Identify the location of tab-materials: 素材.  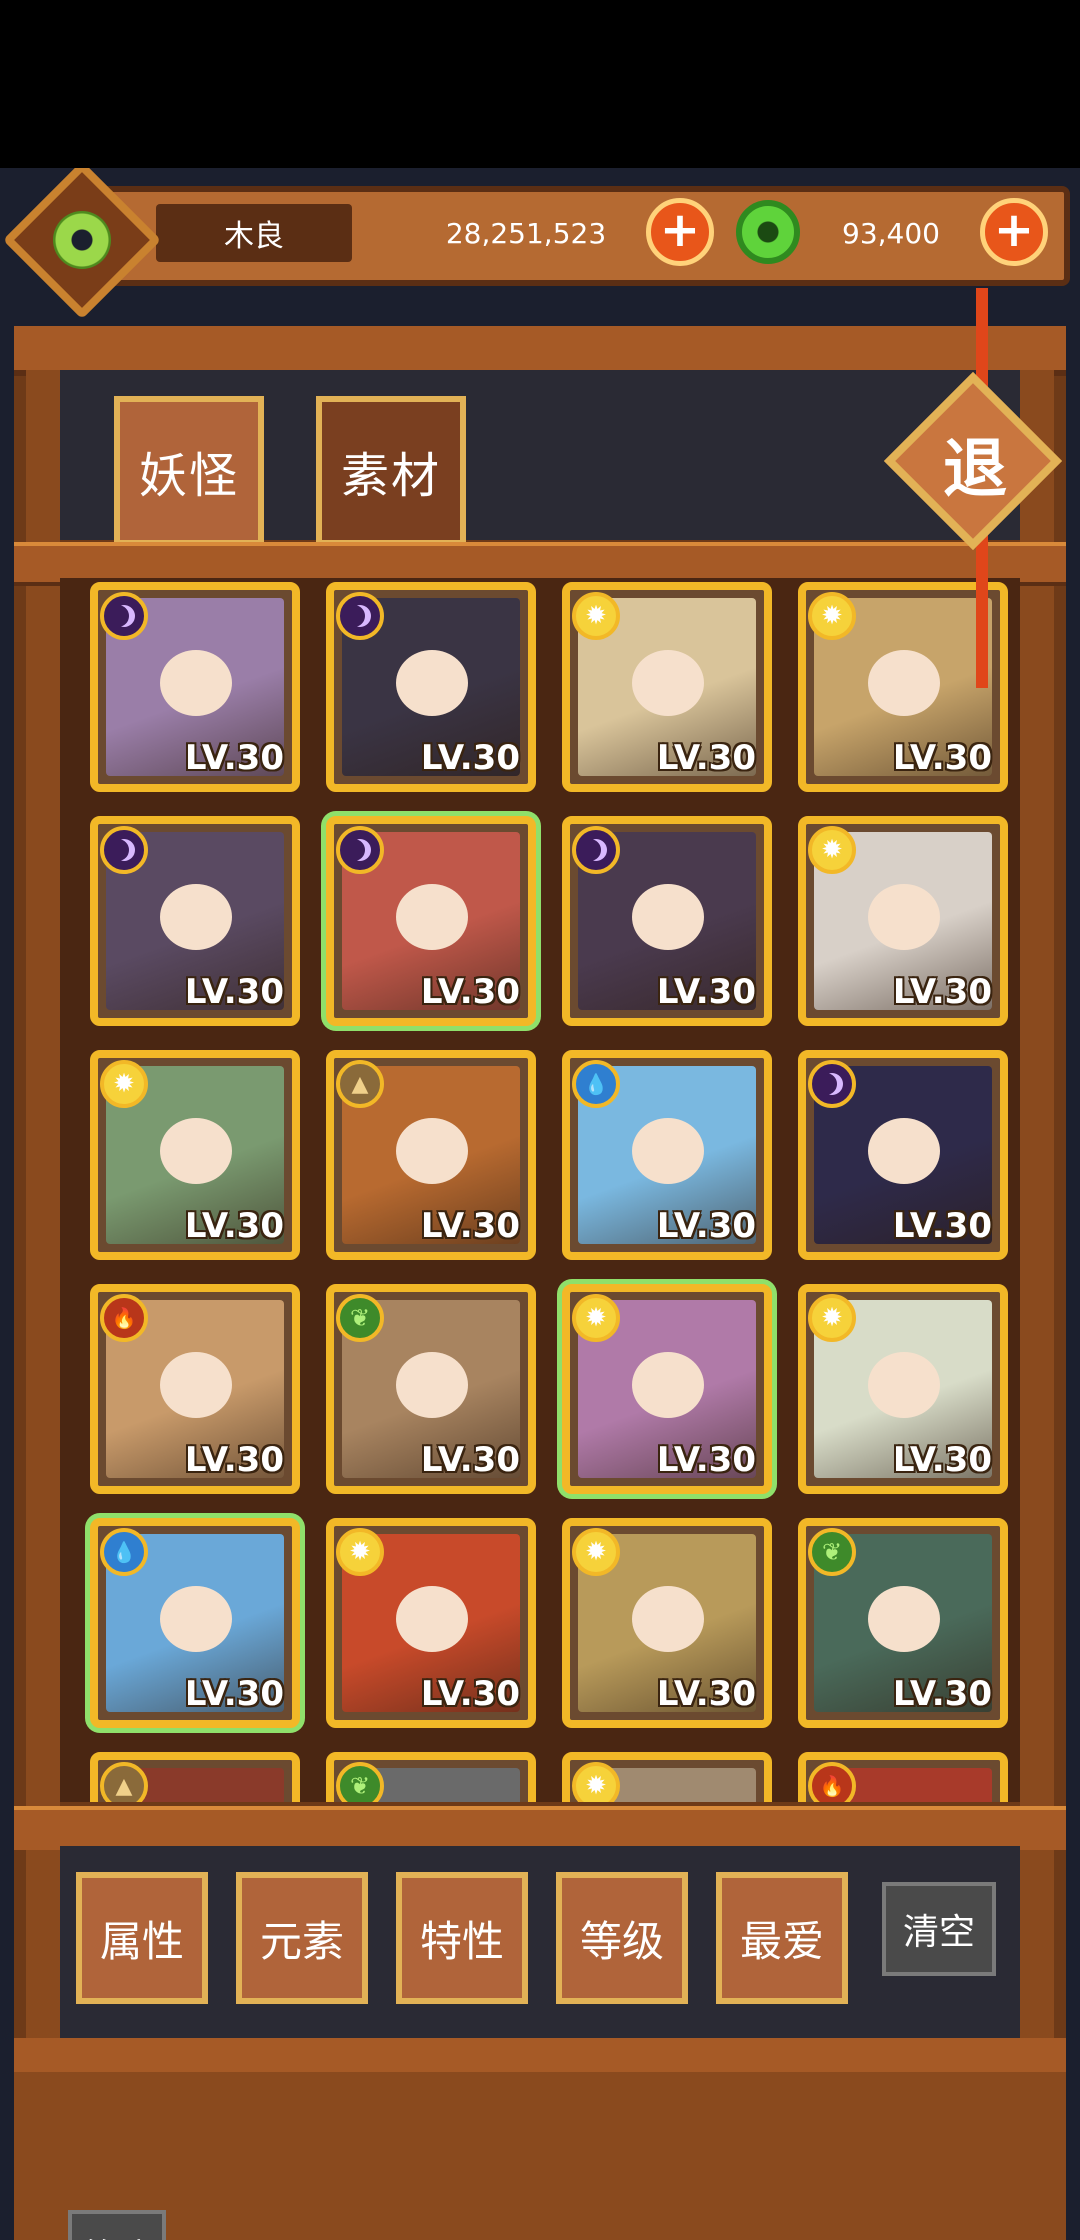
(391, 471).